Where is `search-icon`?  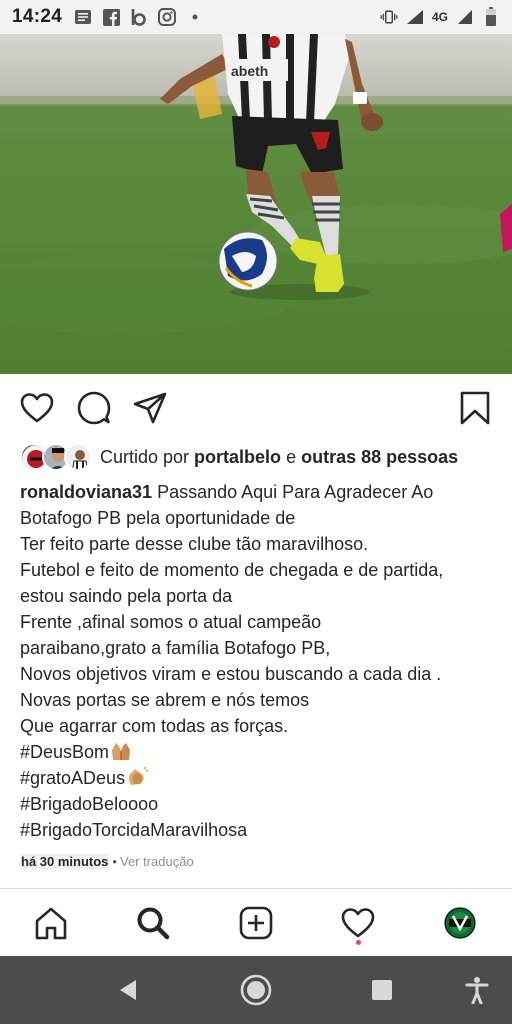 search-icon is located at coordinates (153, 923).